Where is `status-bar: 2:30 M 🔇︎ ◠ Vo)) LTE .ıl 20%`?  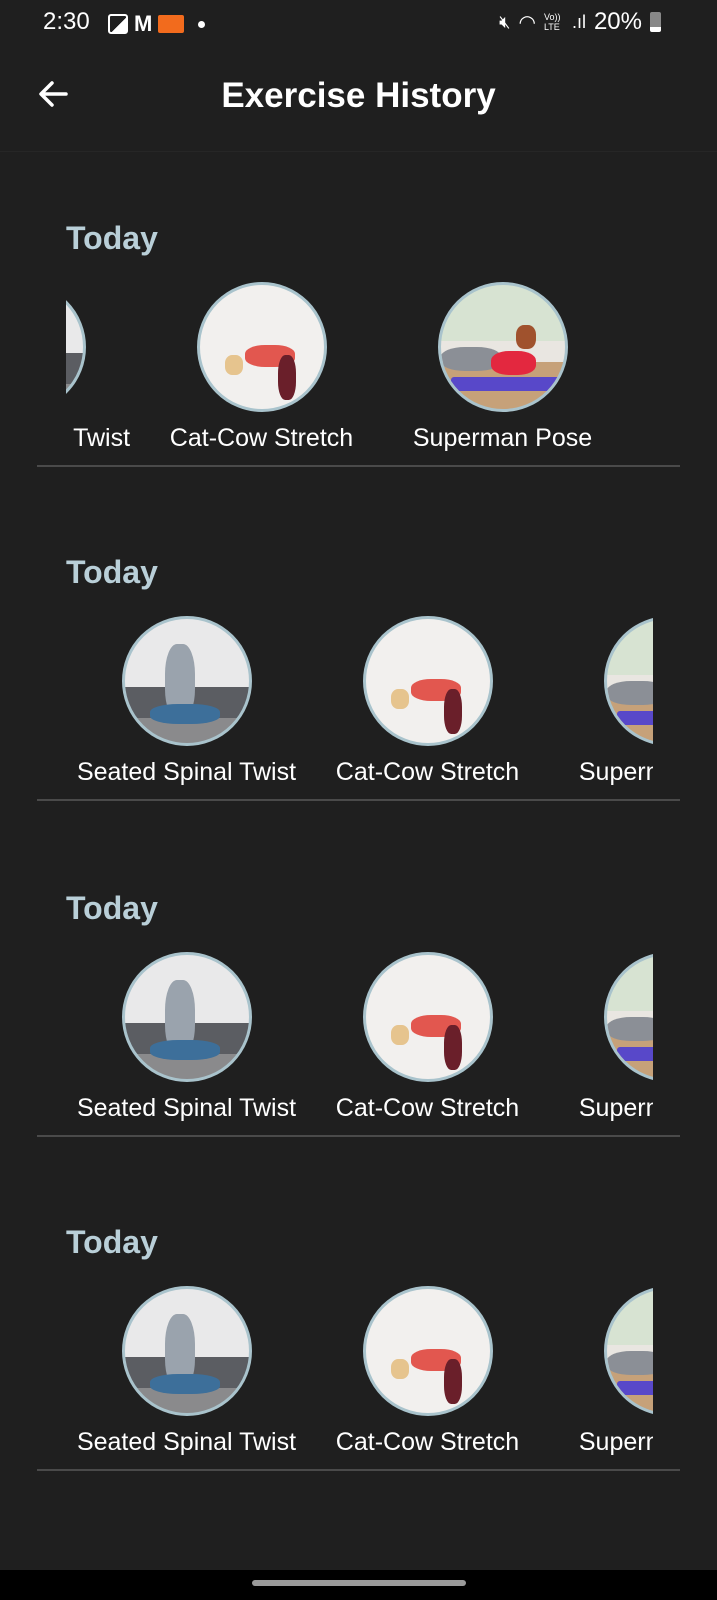 status-bar: 2:30 M 🔇︎ ◠ Vo)) LTE .ıl 20% is located at coordinates (358, 22).